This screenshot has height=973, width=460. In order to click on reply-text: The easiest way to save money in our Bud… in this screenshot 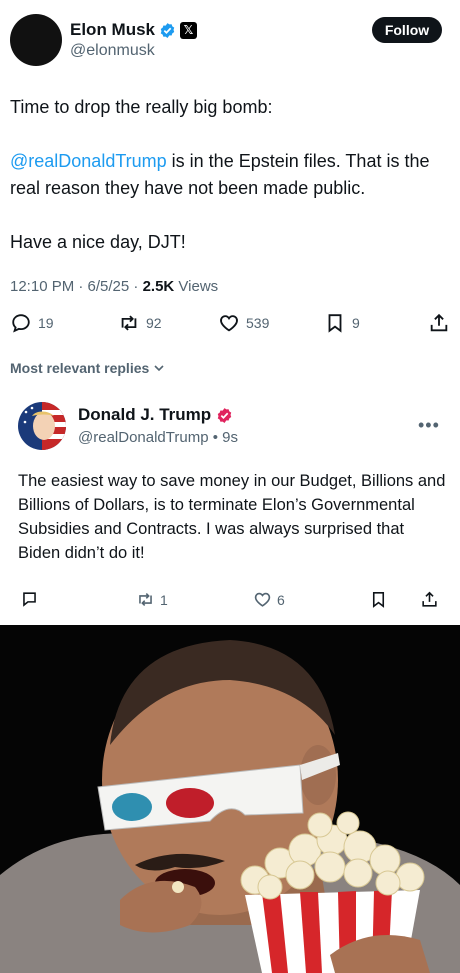, I will do `click(232, 517)`.